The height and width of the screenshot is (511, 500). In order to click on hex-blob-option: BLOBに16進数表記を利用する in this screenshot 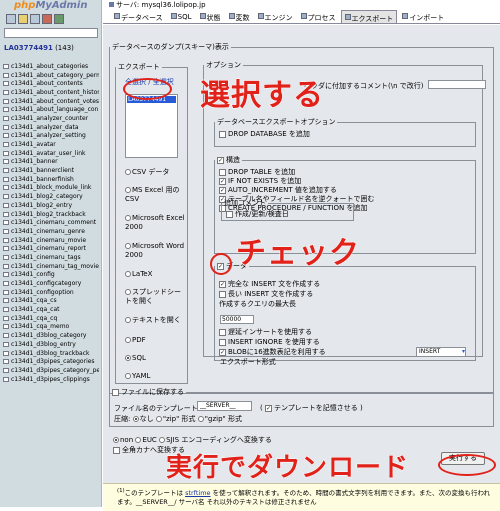, I will do `click(272, 352)`.